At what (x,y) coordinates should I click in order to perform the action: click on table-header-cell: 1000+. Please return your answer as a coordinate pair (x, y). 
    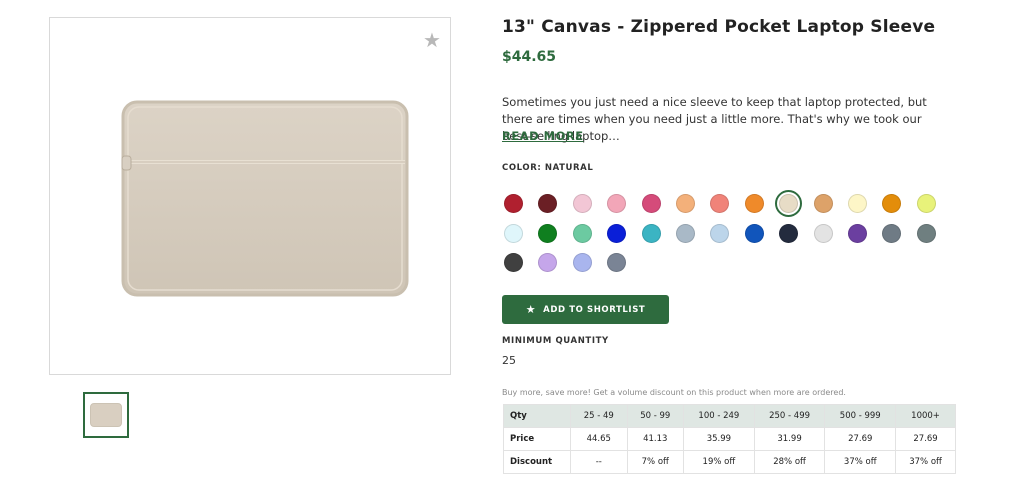
    Looking at the image, I should click on (925, 416).